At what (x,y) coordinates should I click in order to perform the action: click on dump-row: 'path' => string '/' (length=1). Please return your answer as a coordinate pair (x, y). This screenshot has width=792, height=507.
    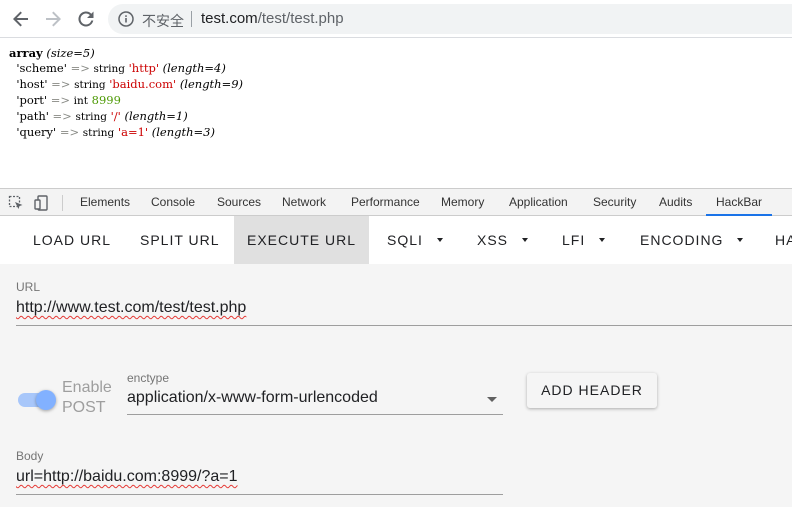
    Looking at the image, I should click on (126, 117).